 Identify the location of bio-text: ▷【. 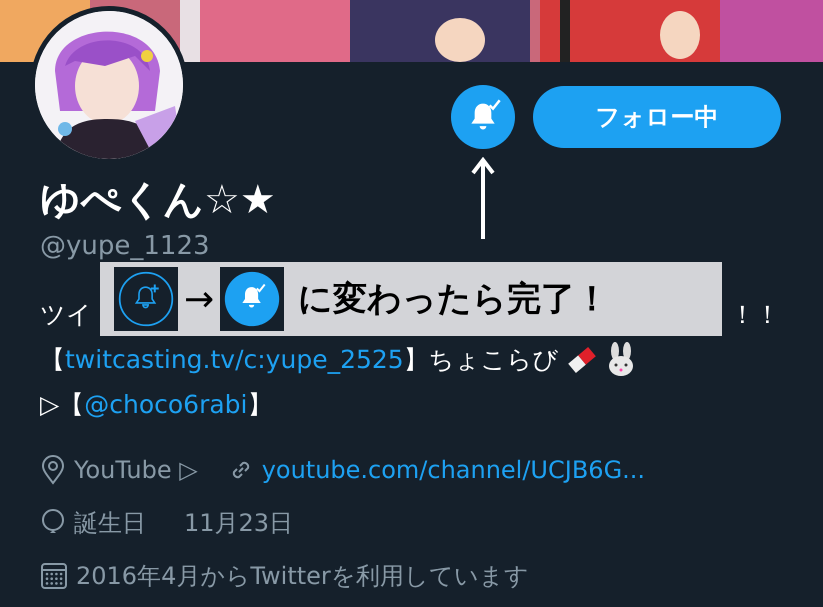
(62, 405).